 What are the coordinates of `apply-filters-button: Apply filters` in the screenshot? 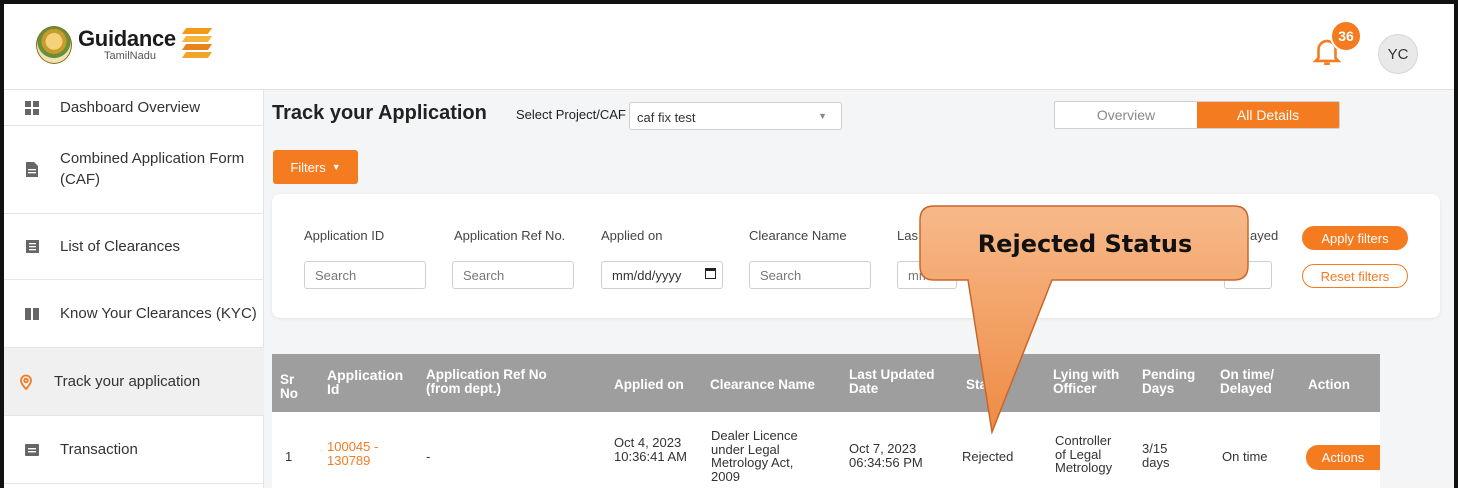 It's located at (1355, 238).